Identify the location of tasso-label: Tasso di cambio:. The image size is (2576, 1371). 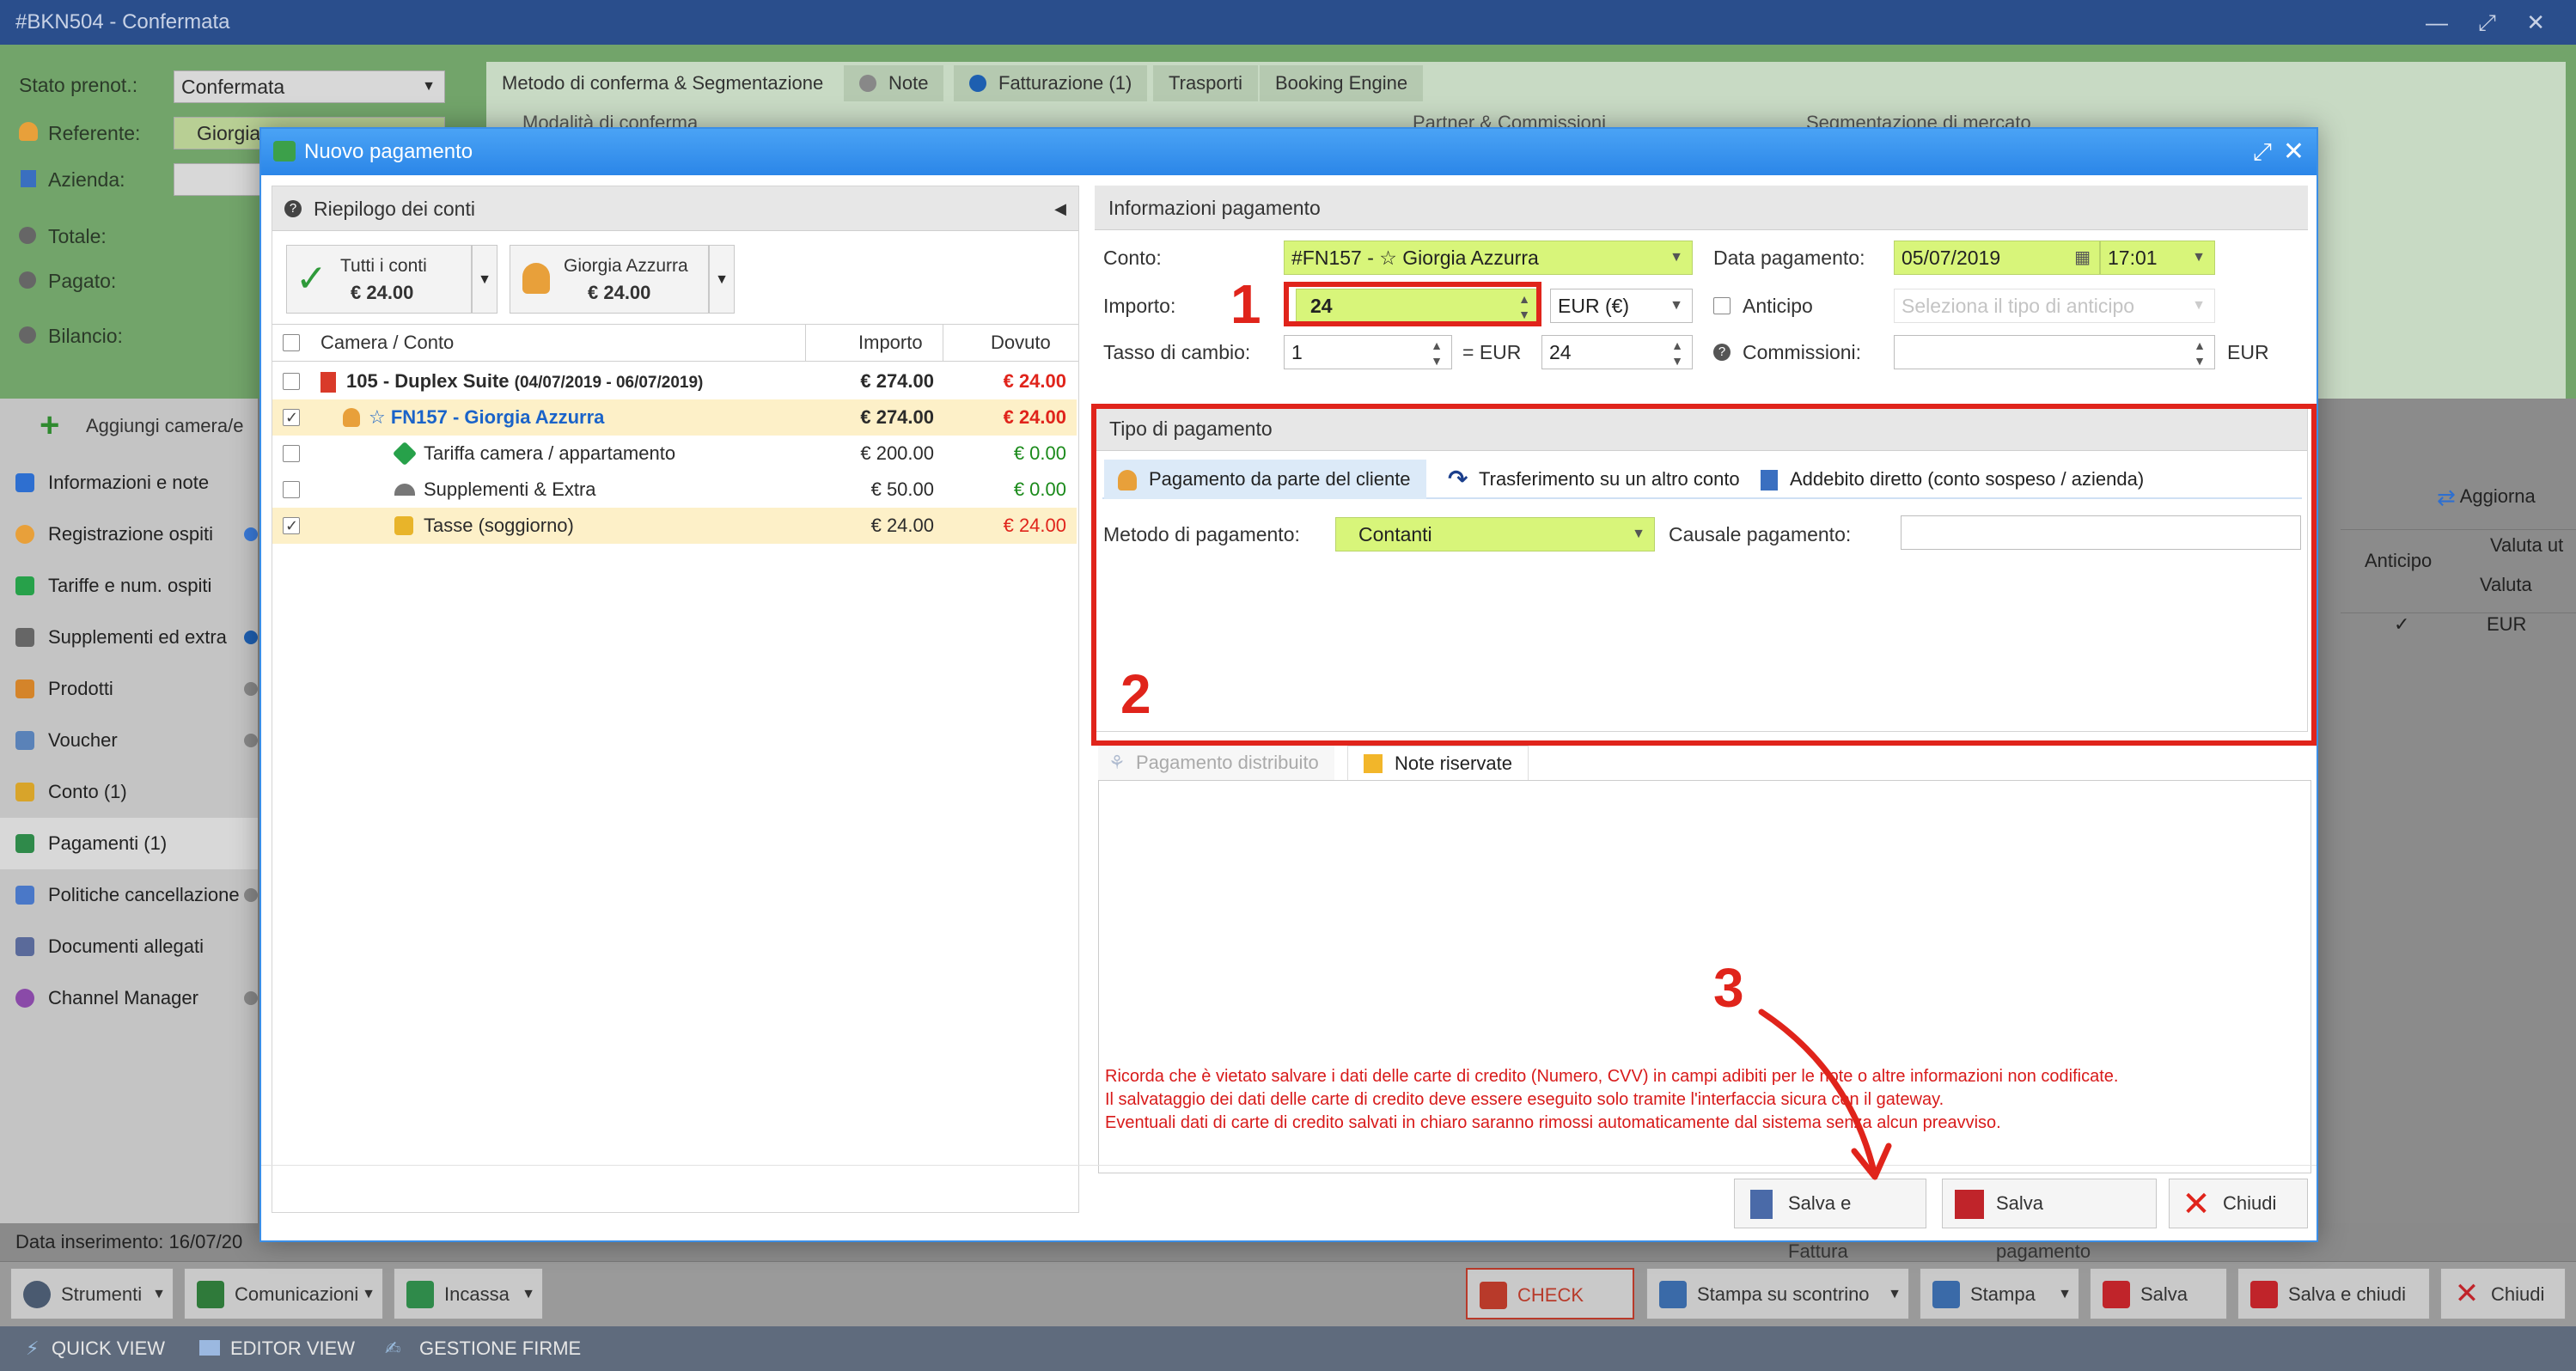
(1177, 352).